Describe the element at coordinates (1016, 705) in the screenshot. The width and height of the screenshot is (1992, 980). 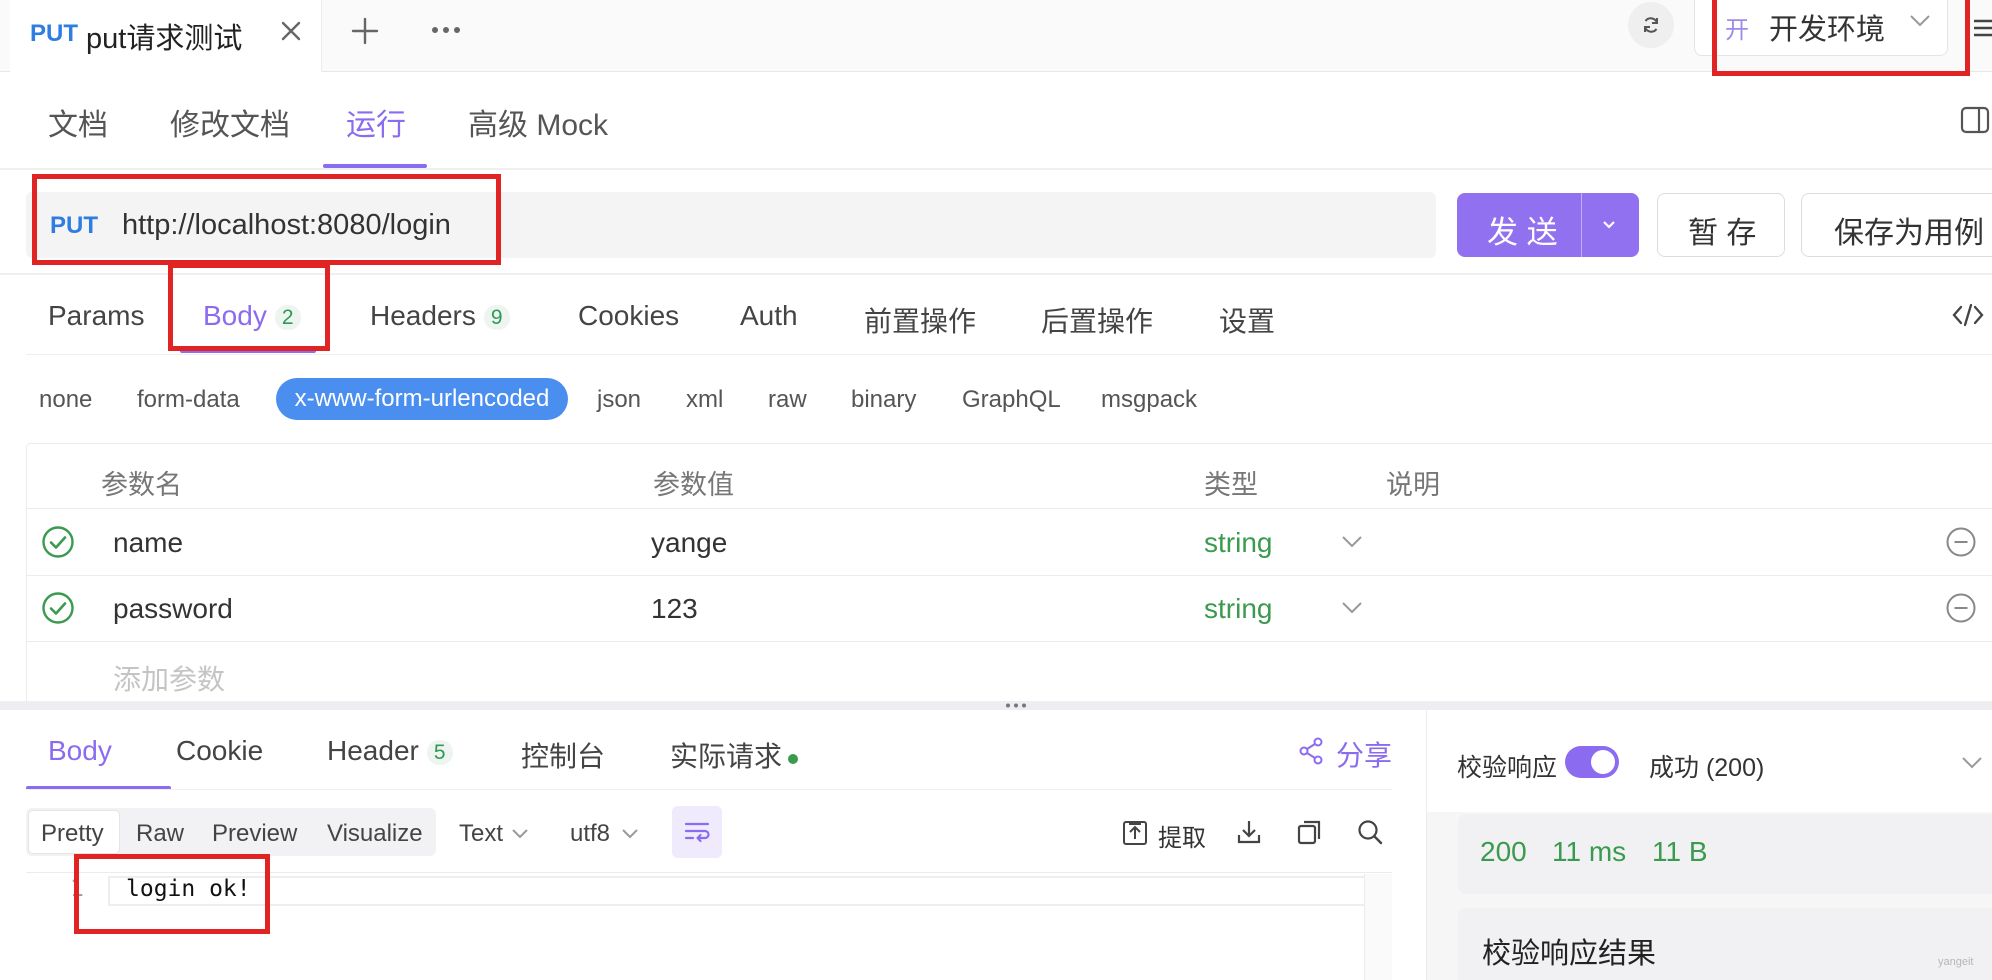
I see `drag-handle-icon` at that location.